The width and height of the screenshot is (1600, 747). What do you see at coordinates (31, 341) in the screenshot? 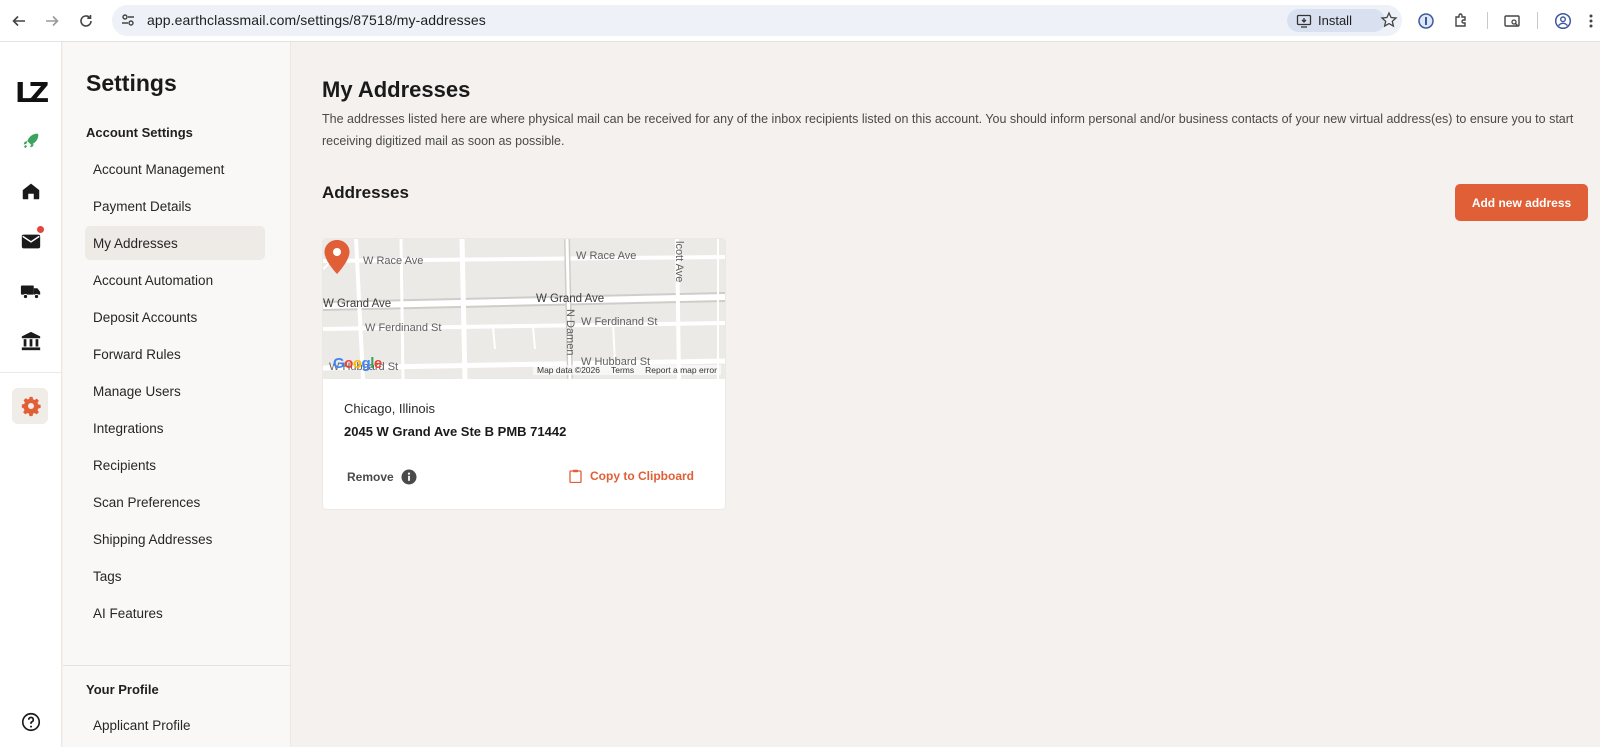
I see `bank-icon` at bounding box center [31, 341].